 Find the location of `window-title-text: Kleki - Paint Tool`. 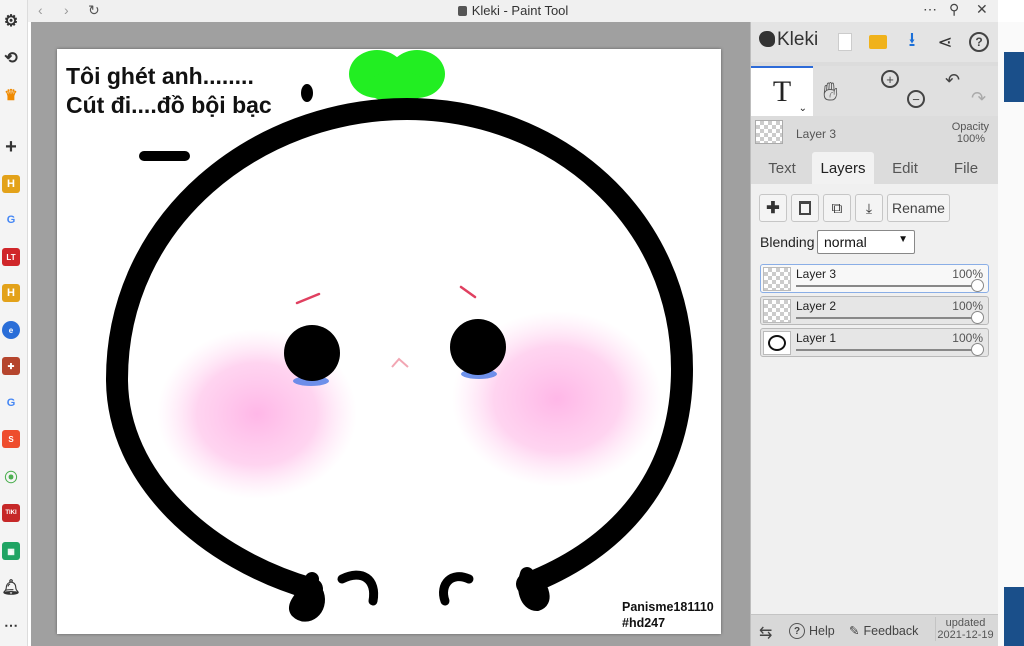

window-title-text: Kleki - Paint Tool is located at coordinates (520, 10).